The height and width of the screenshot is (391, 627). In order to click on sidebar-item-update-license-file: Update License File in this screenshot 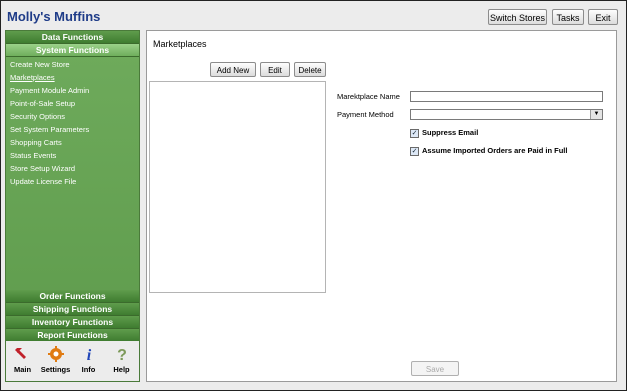, I will do `click(43, 182)`.